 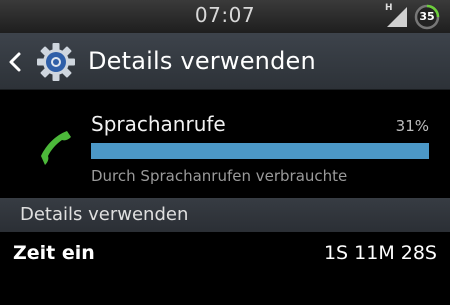 I want to click on section-title: Details verwenden, so click(x=104, y=214).